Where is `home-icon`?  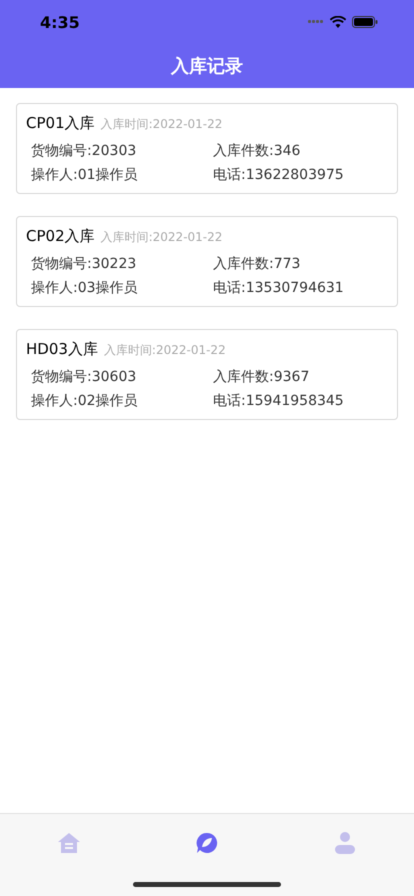 home-icon is located at coordinates (69, 843).